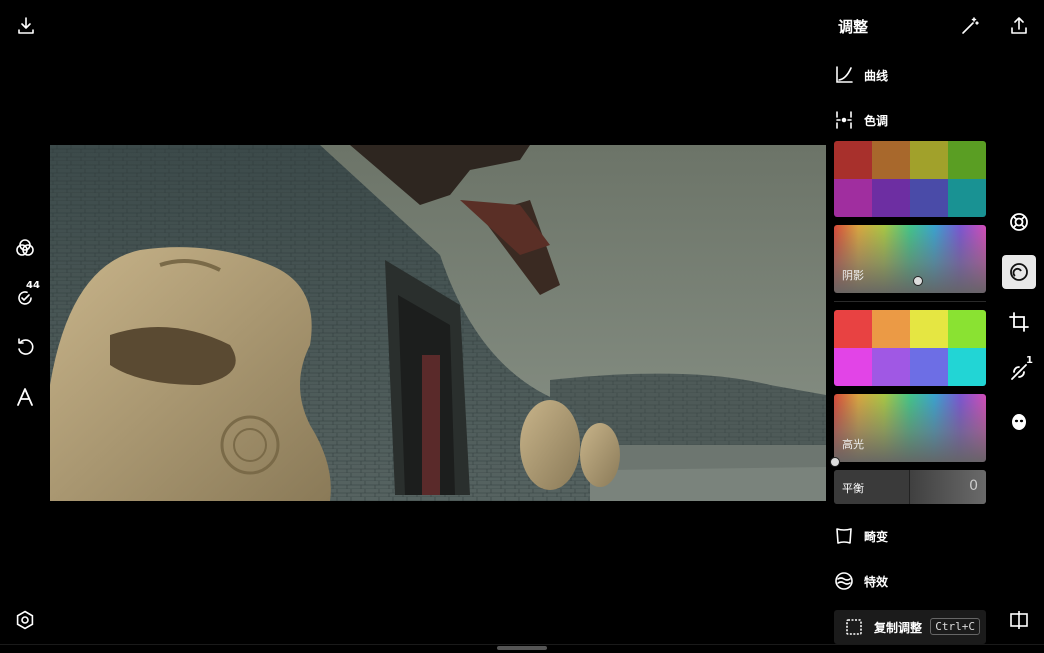 The height and width of the screenshot is (653, 1044). What do you see at coordinates (898, 627) in the screenshot?
I see `copy-label: 复制调整` at bounding box center [898, 627].